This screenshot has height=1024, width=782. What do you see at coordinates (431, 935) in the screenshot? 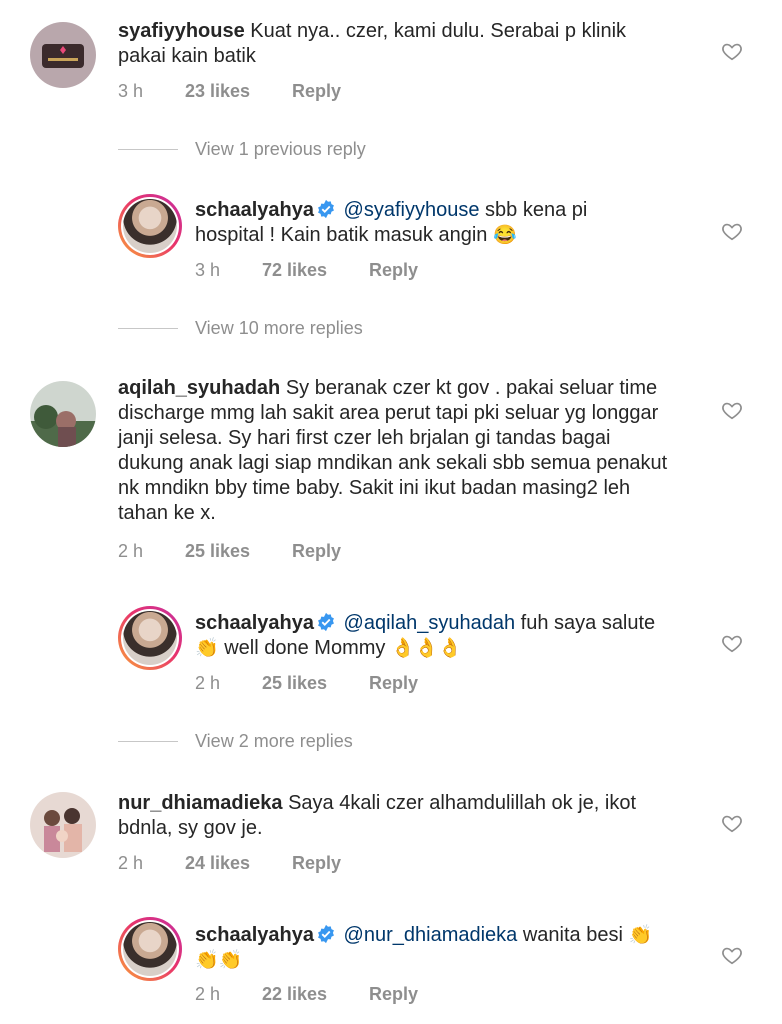
I see `reply-mention: @nur_dhiamadieka` at bounding box center [431, 935].